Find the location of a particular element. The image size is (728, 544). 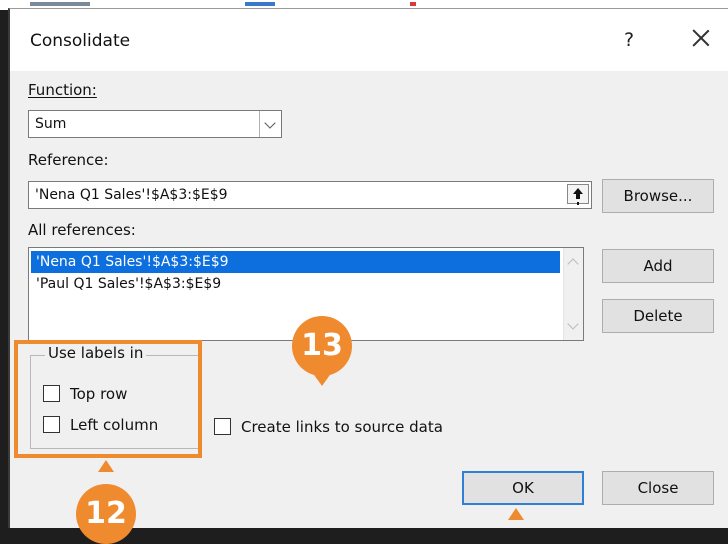

chevron-down-icon is located at coordinates (270, 124).